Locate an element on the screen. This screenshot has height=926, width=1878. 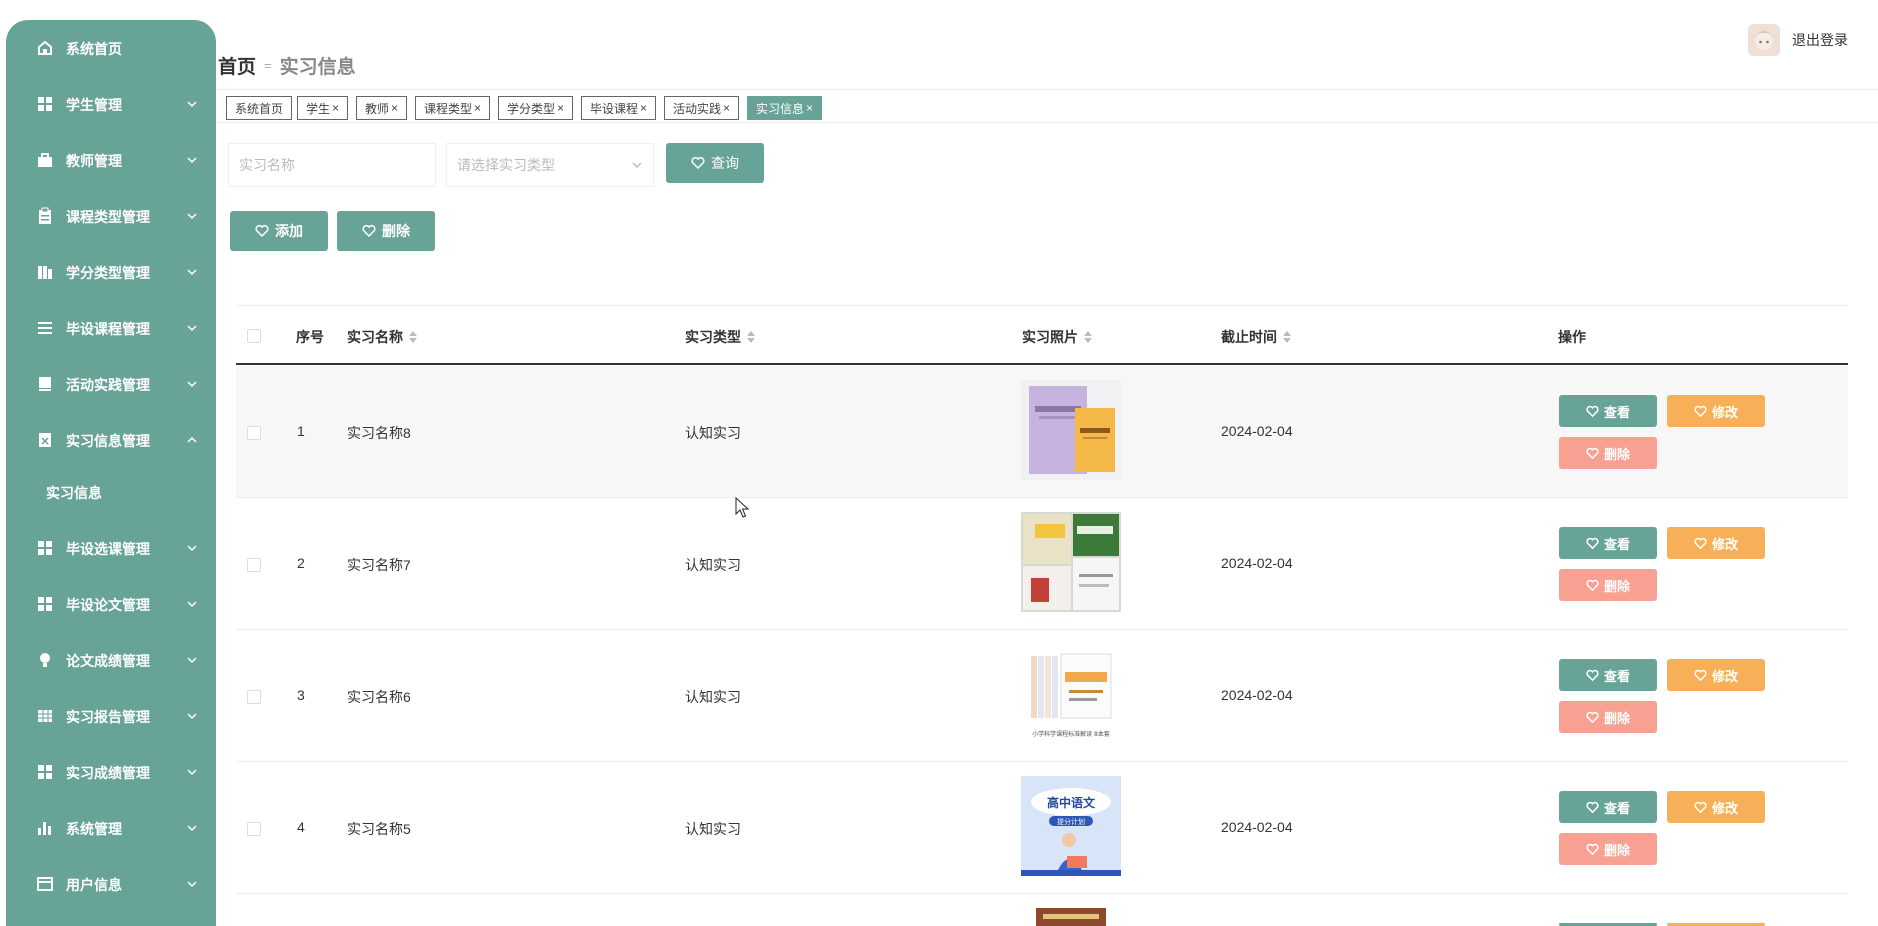
cell-index: 2 is located at coordinates (301, 563).